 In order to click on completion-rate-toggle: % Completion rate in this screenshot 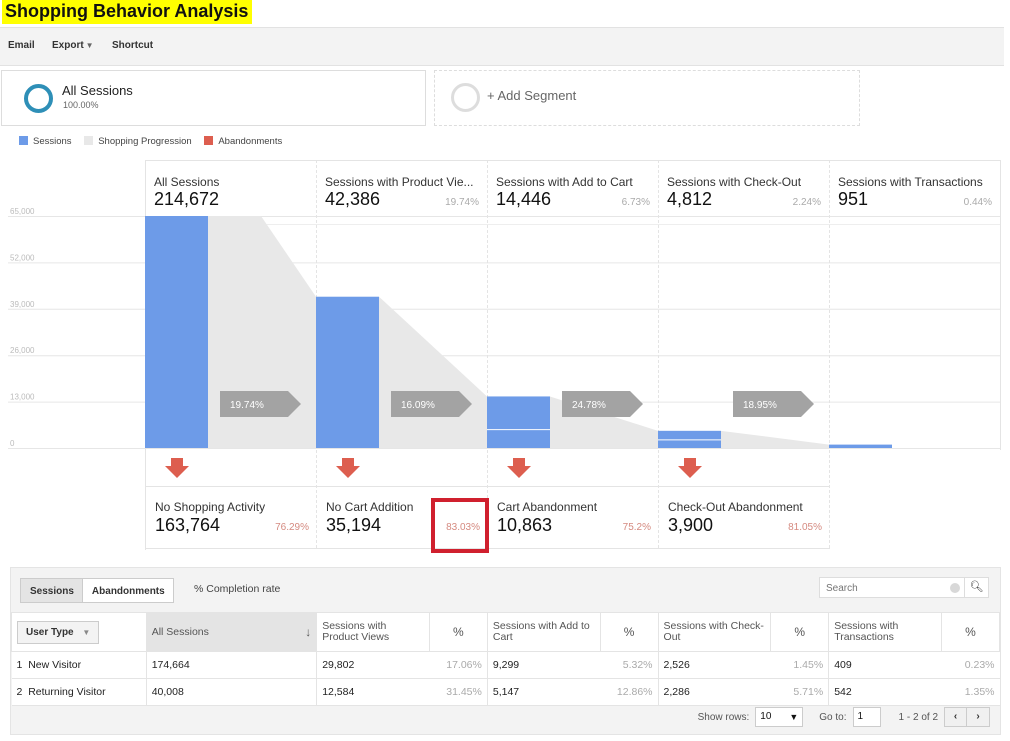, I will do `click(237, 589)`.